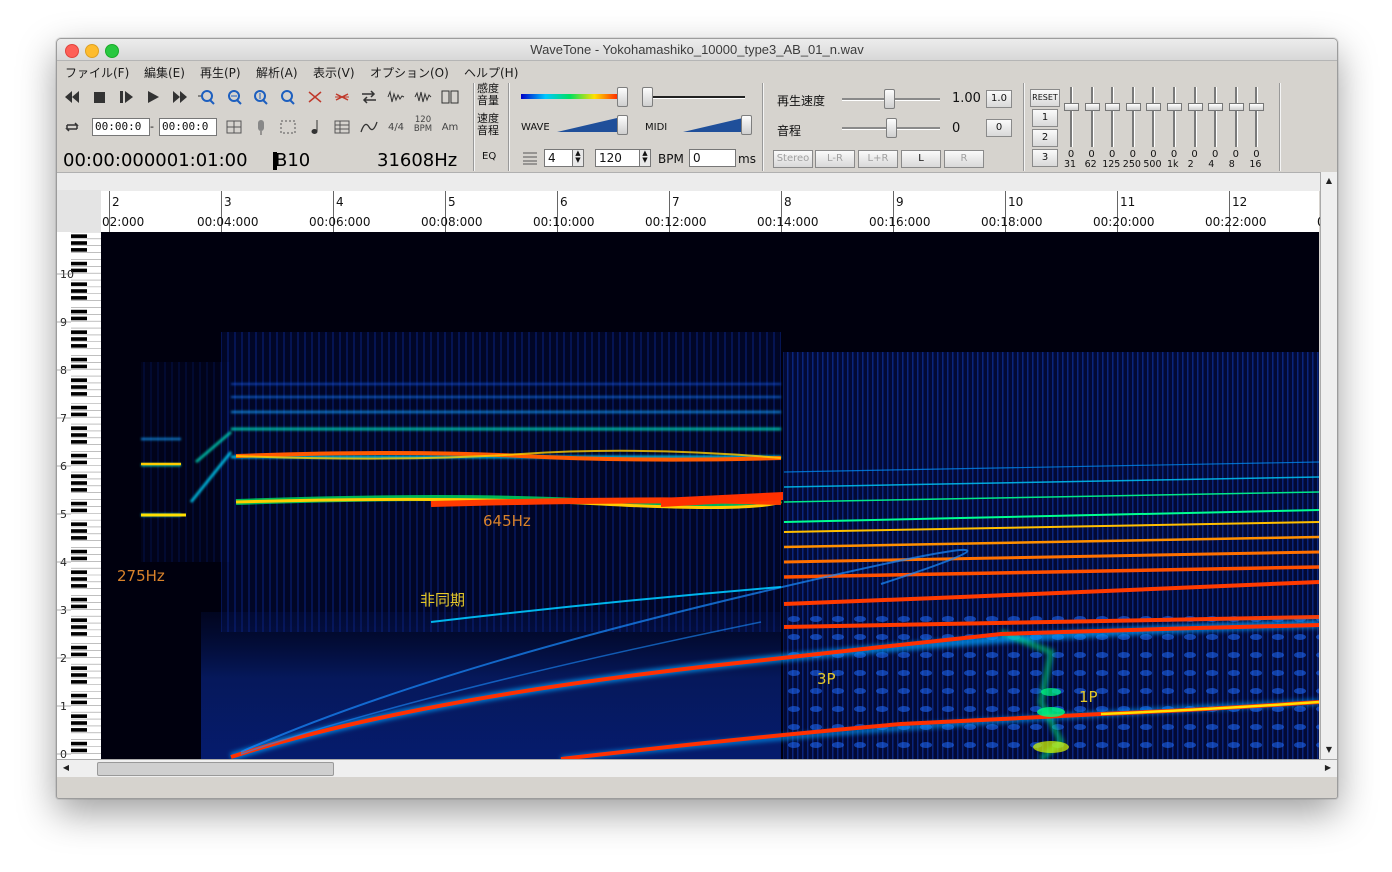  Describe the element at coordinates (891, 128) in the screenshot. I see `pitch-shift-thumb` at that location.